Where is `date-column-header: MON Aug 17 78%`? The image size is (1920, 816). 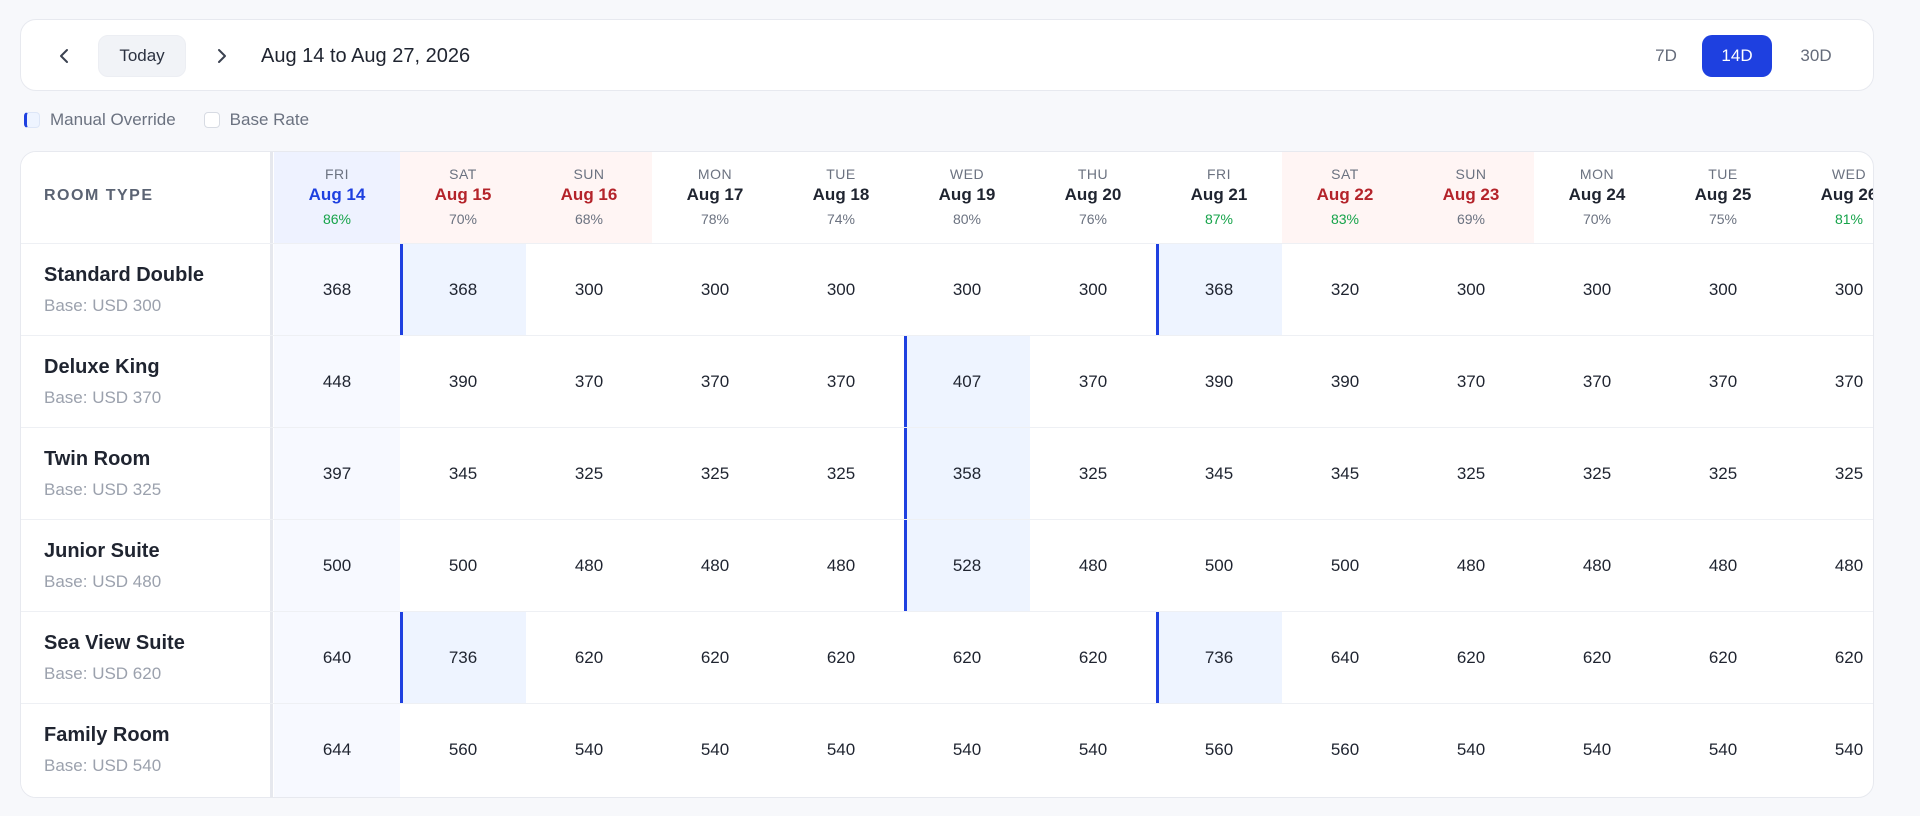 date-column-header: MON Aug 17 78% is located at coordinates (715, 197).